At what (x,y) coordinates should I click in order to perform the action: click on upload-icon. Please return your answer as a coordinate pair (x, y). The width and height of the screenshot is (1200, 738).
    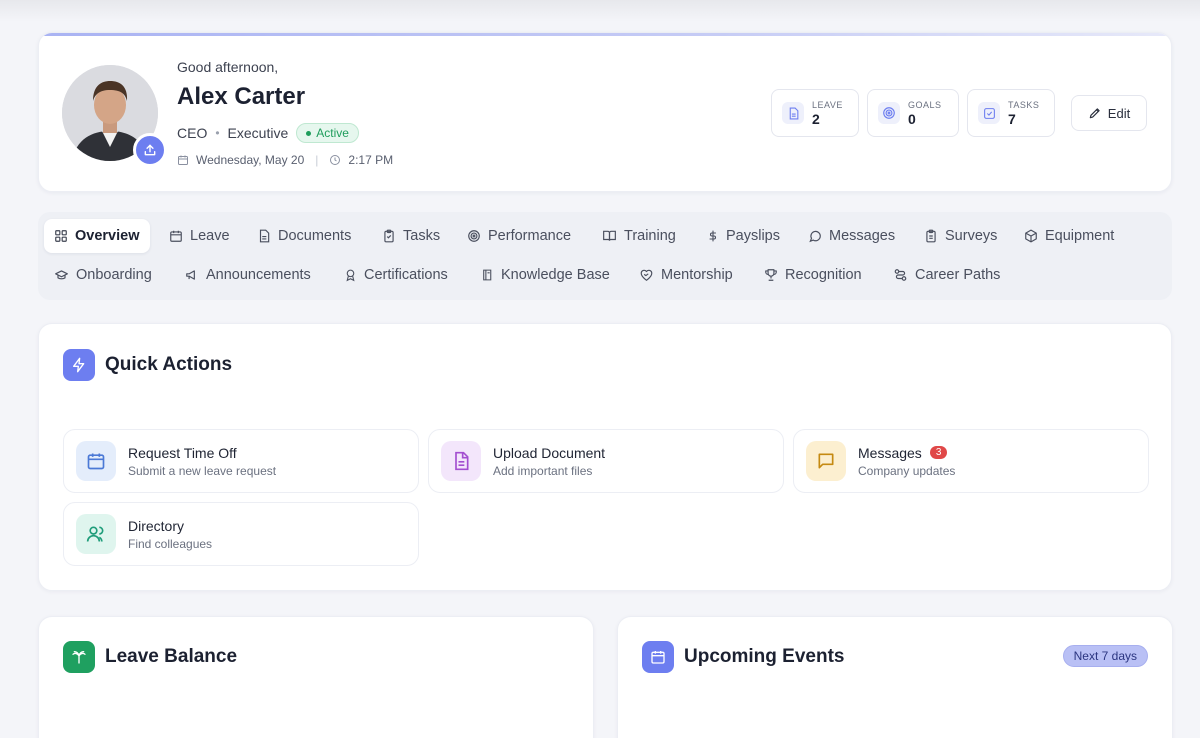
    Looking at the image, I should click on (150, 150).